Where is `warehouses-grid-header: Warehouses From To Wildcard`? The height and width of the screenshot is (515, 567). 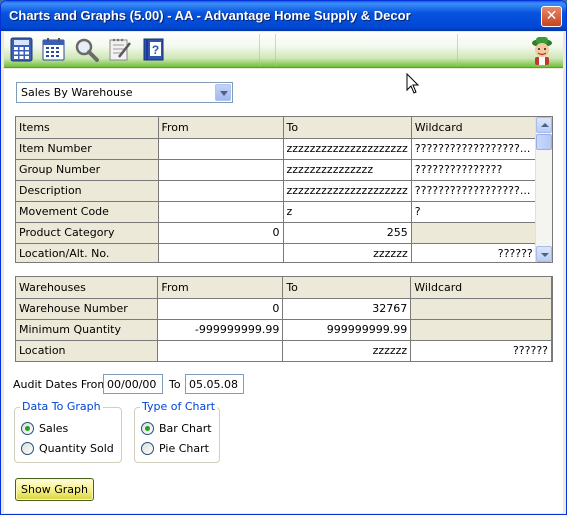
warehouses-grid-header: Warehouses From To Wildcard is located at coordinates (284, 288).